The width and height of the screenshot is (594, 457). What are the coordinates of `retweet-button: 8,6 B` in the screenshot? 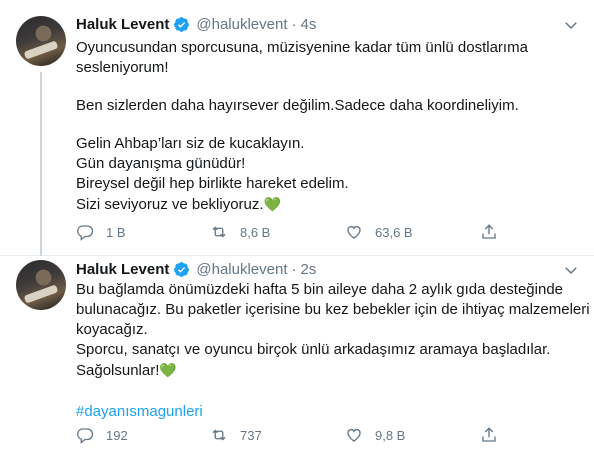 It's located at (240, 232).